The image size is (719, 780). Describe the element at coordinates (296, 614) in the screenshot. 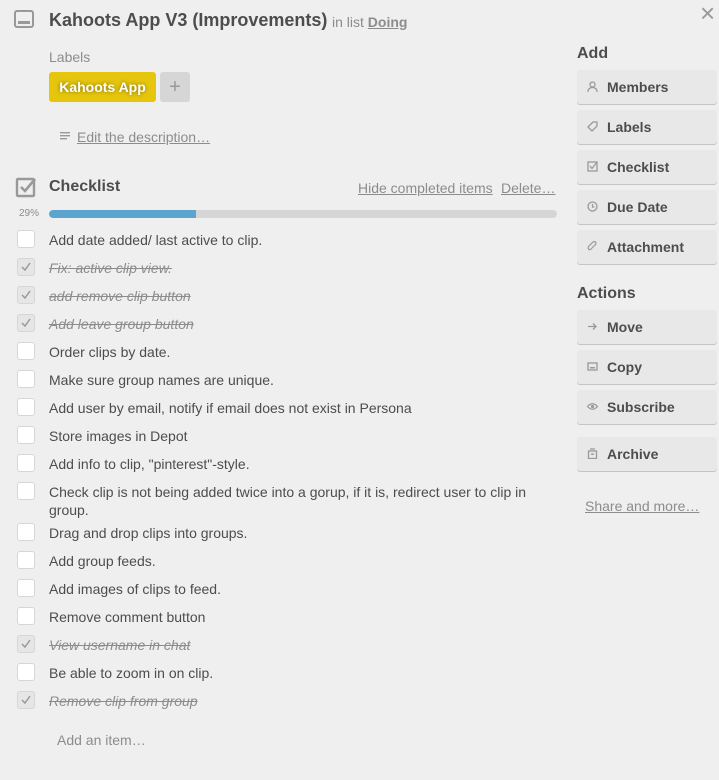

I see `item-text: Remove comment button` at that location.